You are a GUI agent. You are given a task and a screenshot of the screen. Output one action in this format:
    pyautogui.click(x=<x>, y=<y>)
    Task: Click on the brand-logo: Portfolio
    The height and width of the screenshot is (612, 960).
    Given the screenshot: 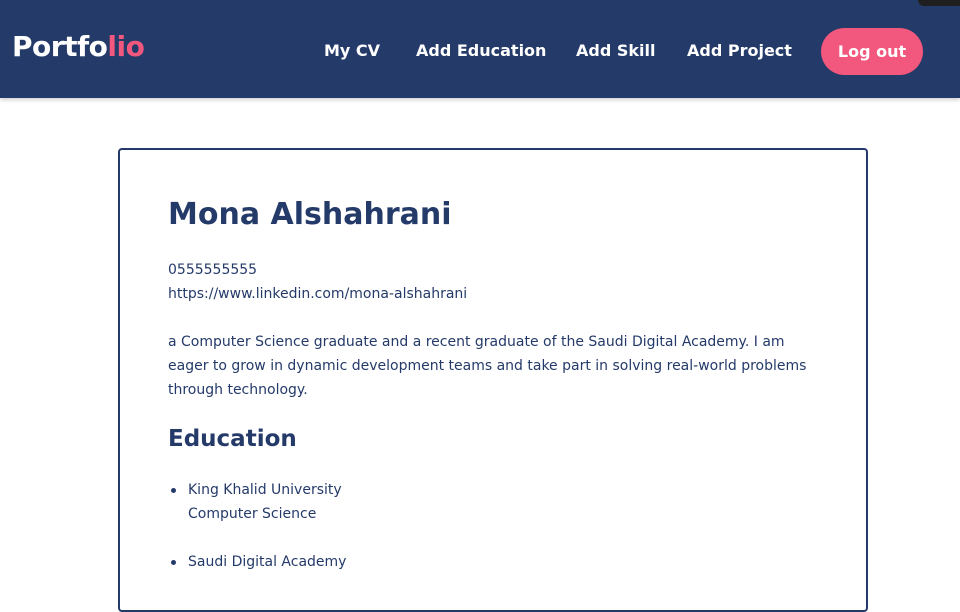 What is the action you would take?
    pyautogui.click(x=78, y=47)
    